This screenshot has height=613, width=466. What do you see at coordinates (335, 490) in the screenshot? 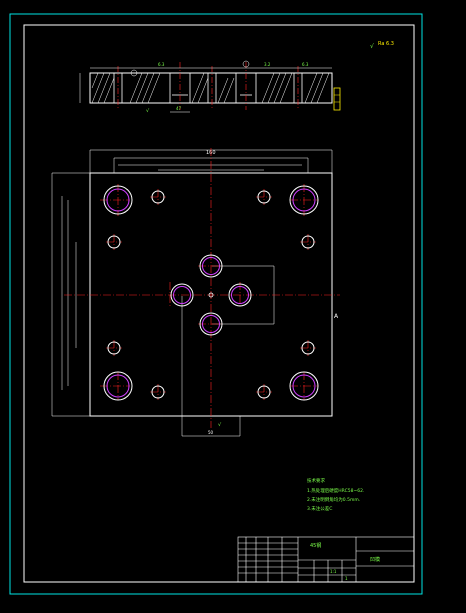
I see `tech-note-1: 1.热处理后硬度HRC58~62.` at bounding box center [335, 490].